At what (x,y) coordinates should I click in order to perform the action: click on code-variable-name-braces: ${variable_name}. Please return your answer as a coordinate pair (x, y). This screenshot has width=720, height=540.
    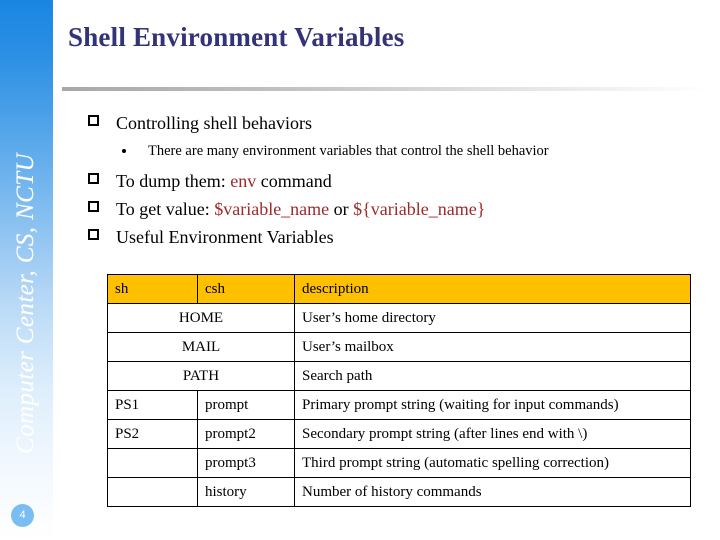
    Looking at the image, I should click on (419, 209).